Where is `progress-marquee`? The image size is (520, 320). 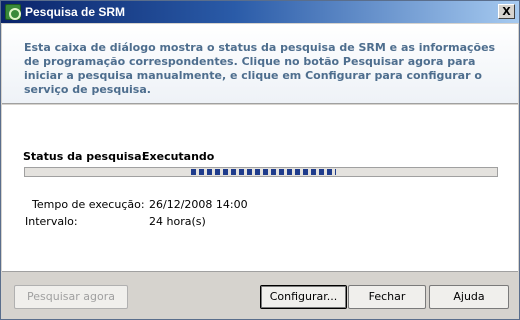
progress-marquee is located at coordinates (263, 172).